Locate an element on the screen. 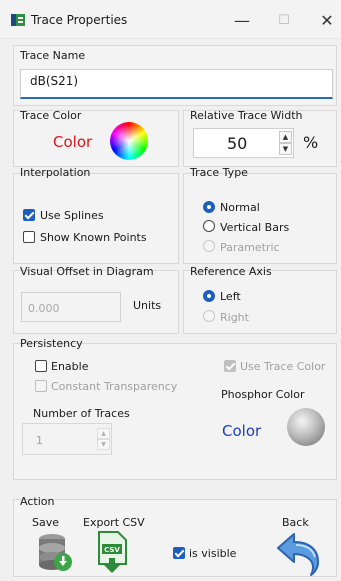 The width and height of the screenshot is (341, 581). normal-label: Normal is located at coordinates (240, 207).